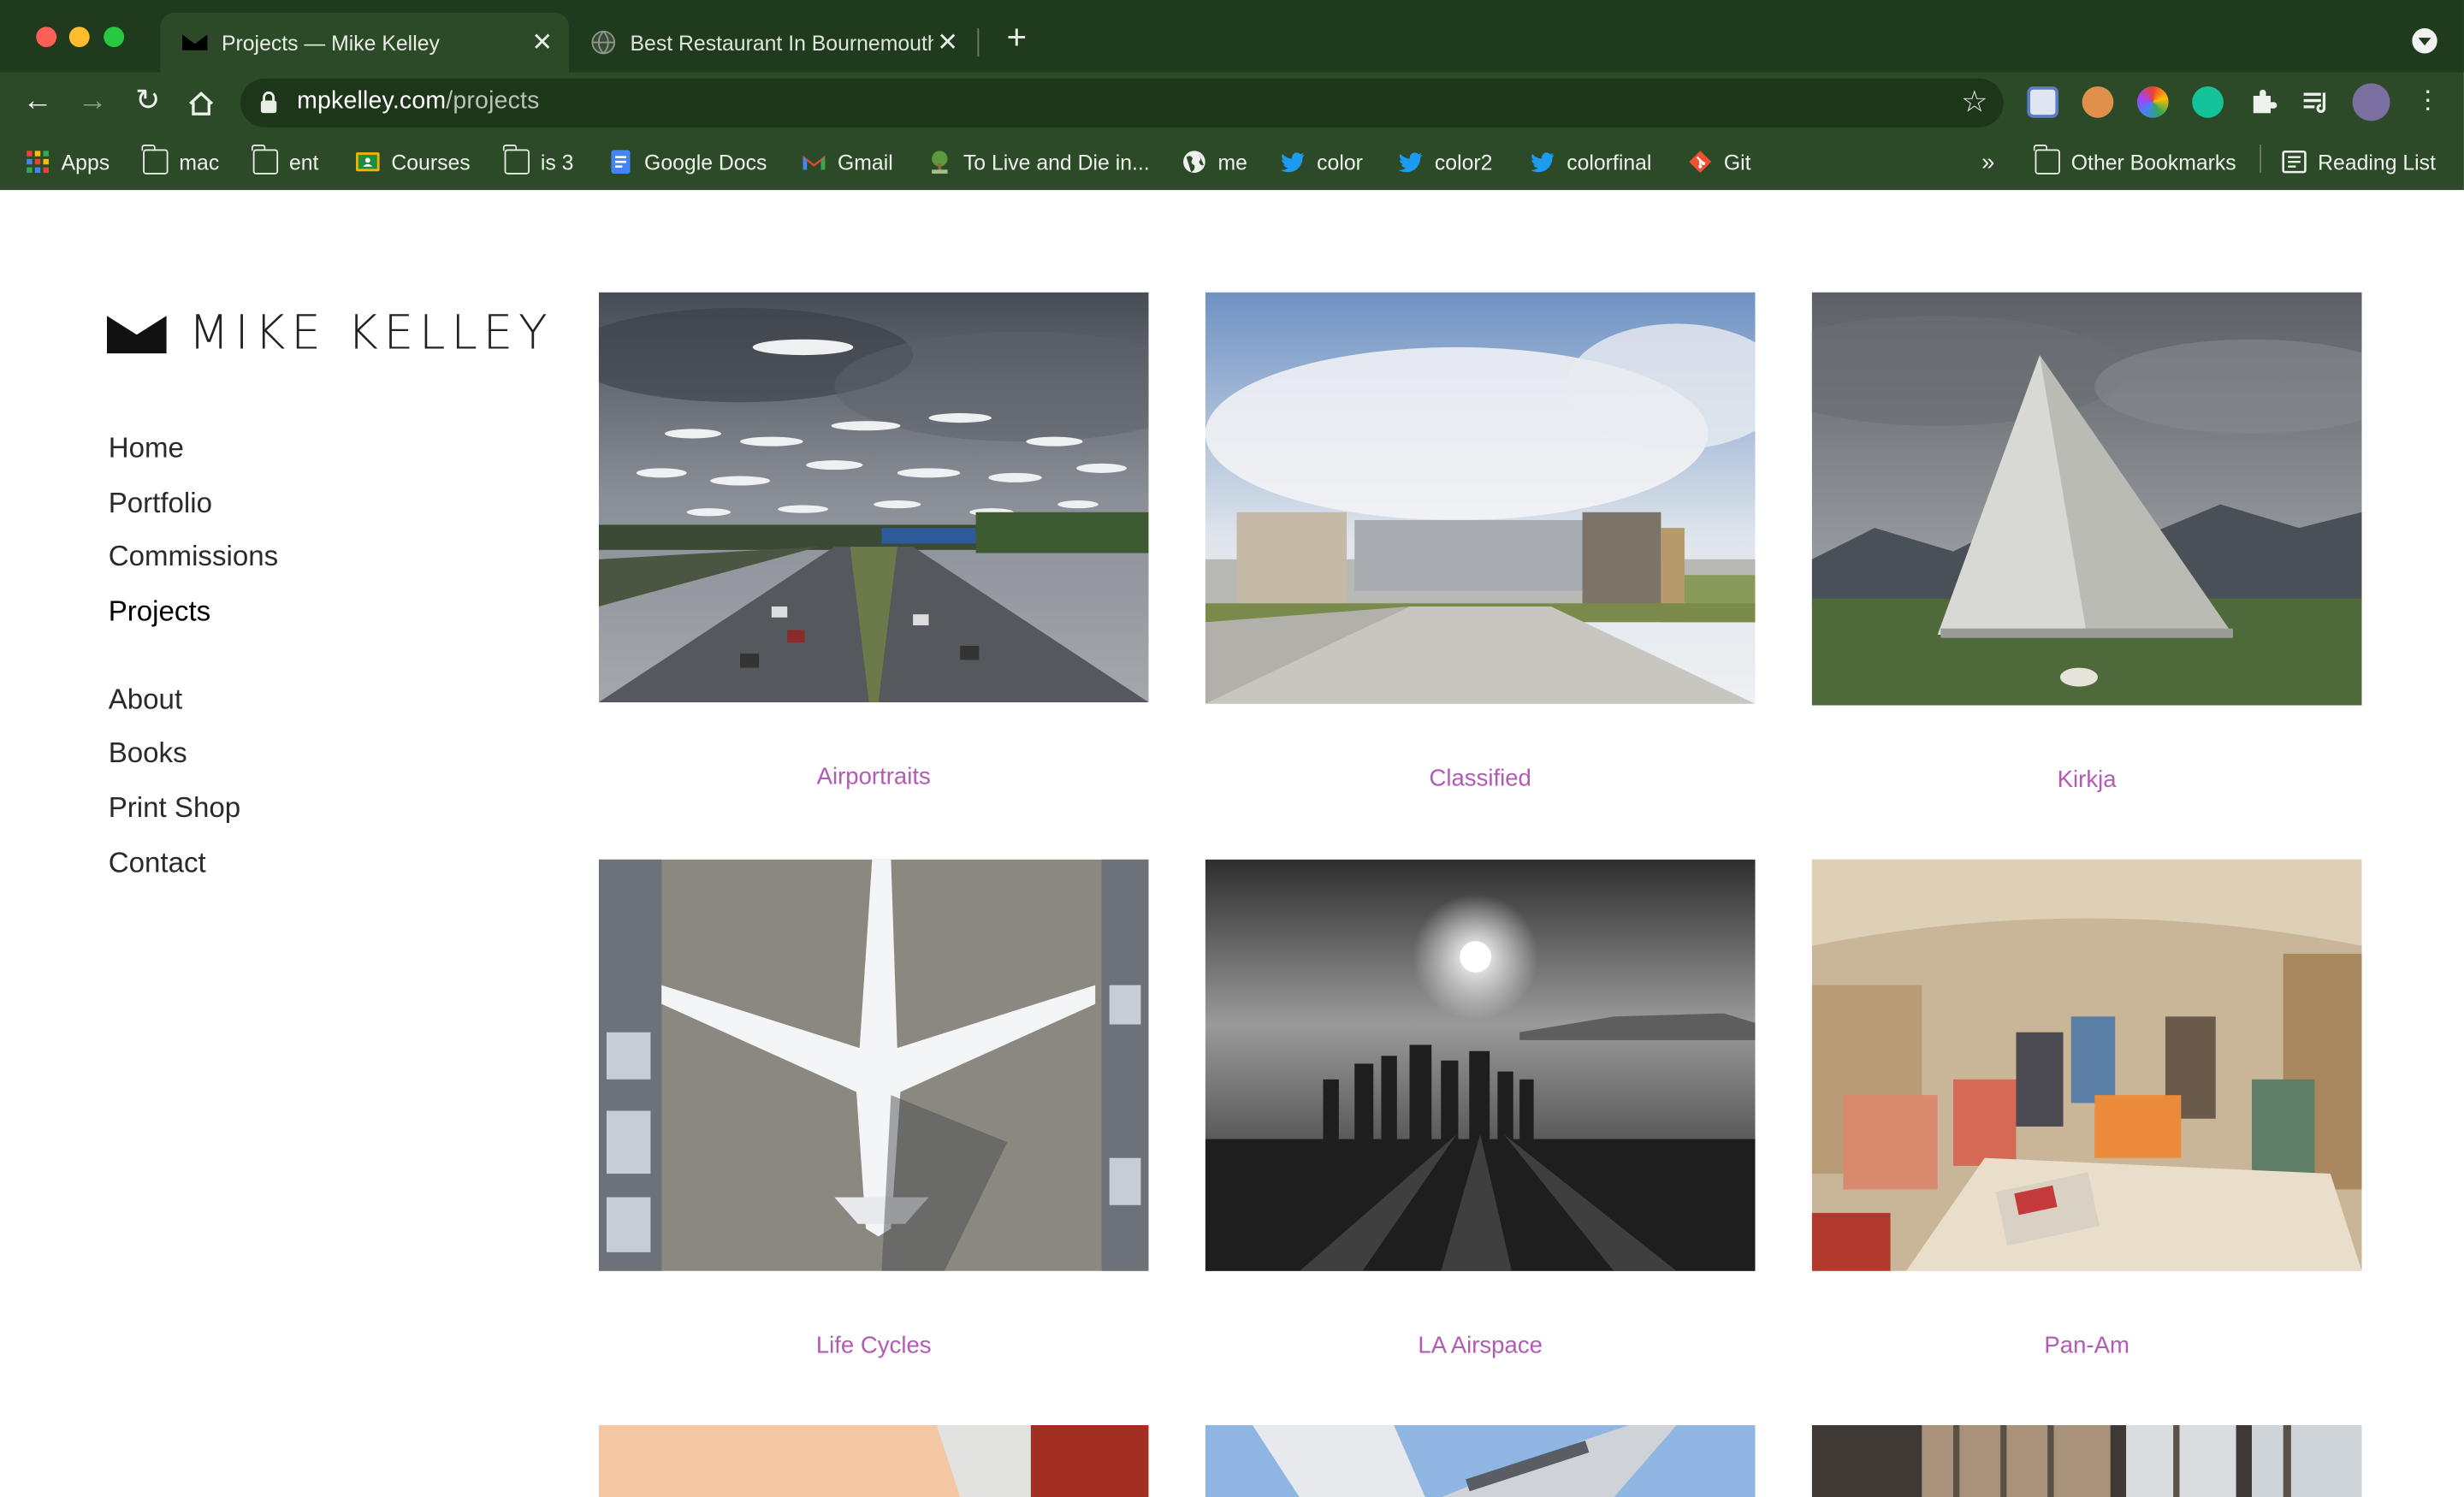 This screenshot has height=1497, width=2464. What do you see at coordinates (201, 103) in the screenshot?
I see `home-icon` at bounding box center [201, 103].